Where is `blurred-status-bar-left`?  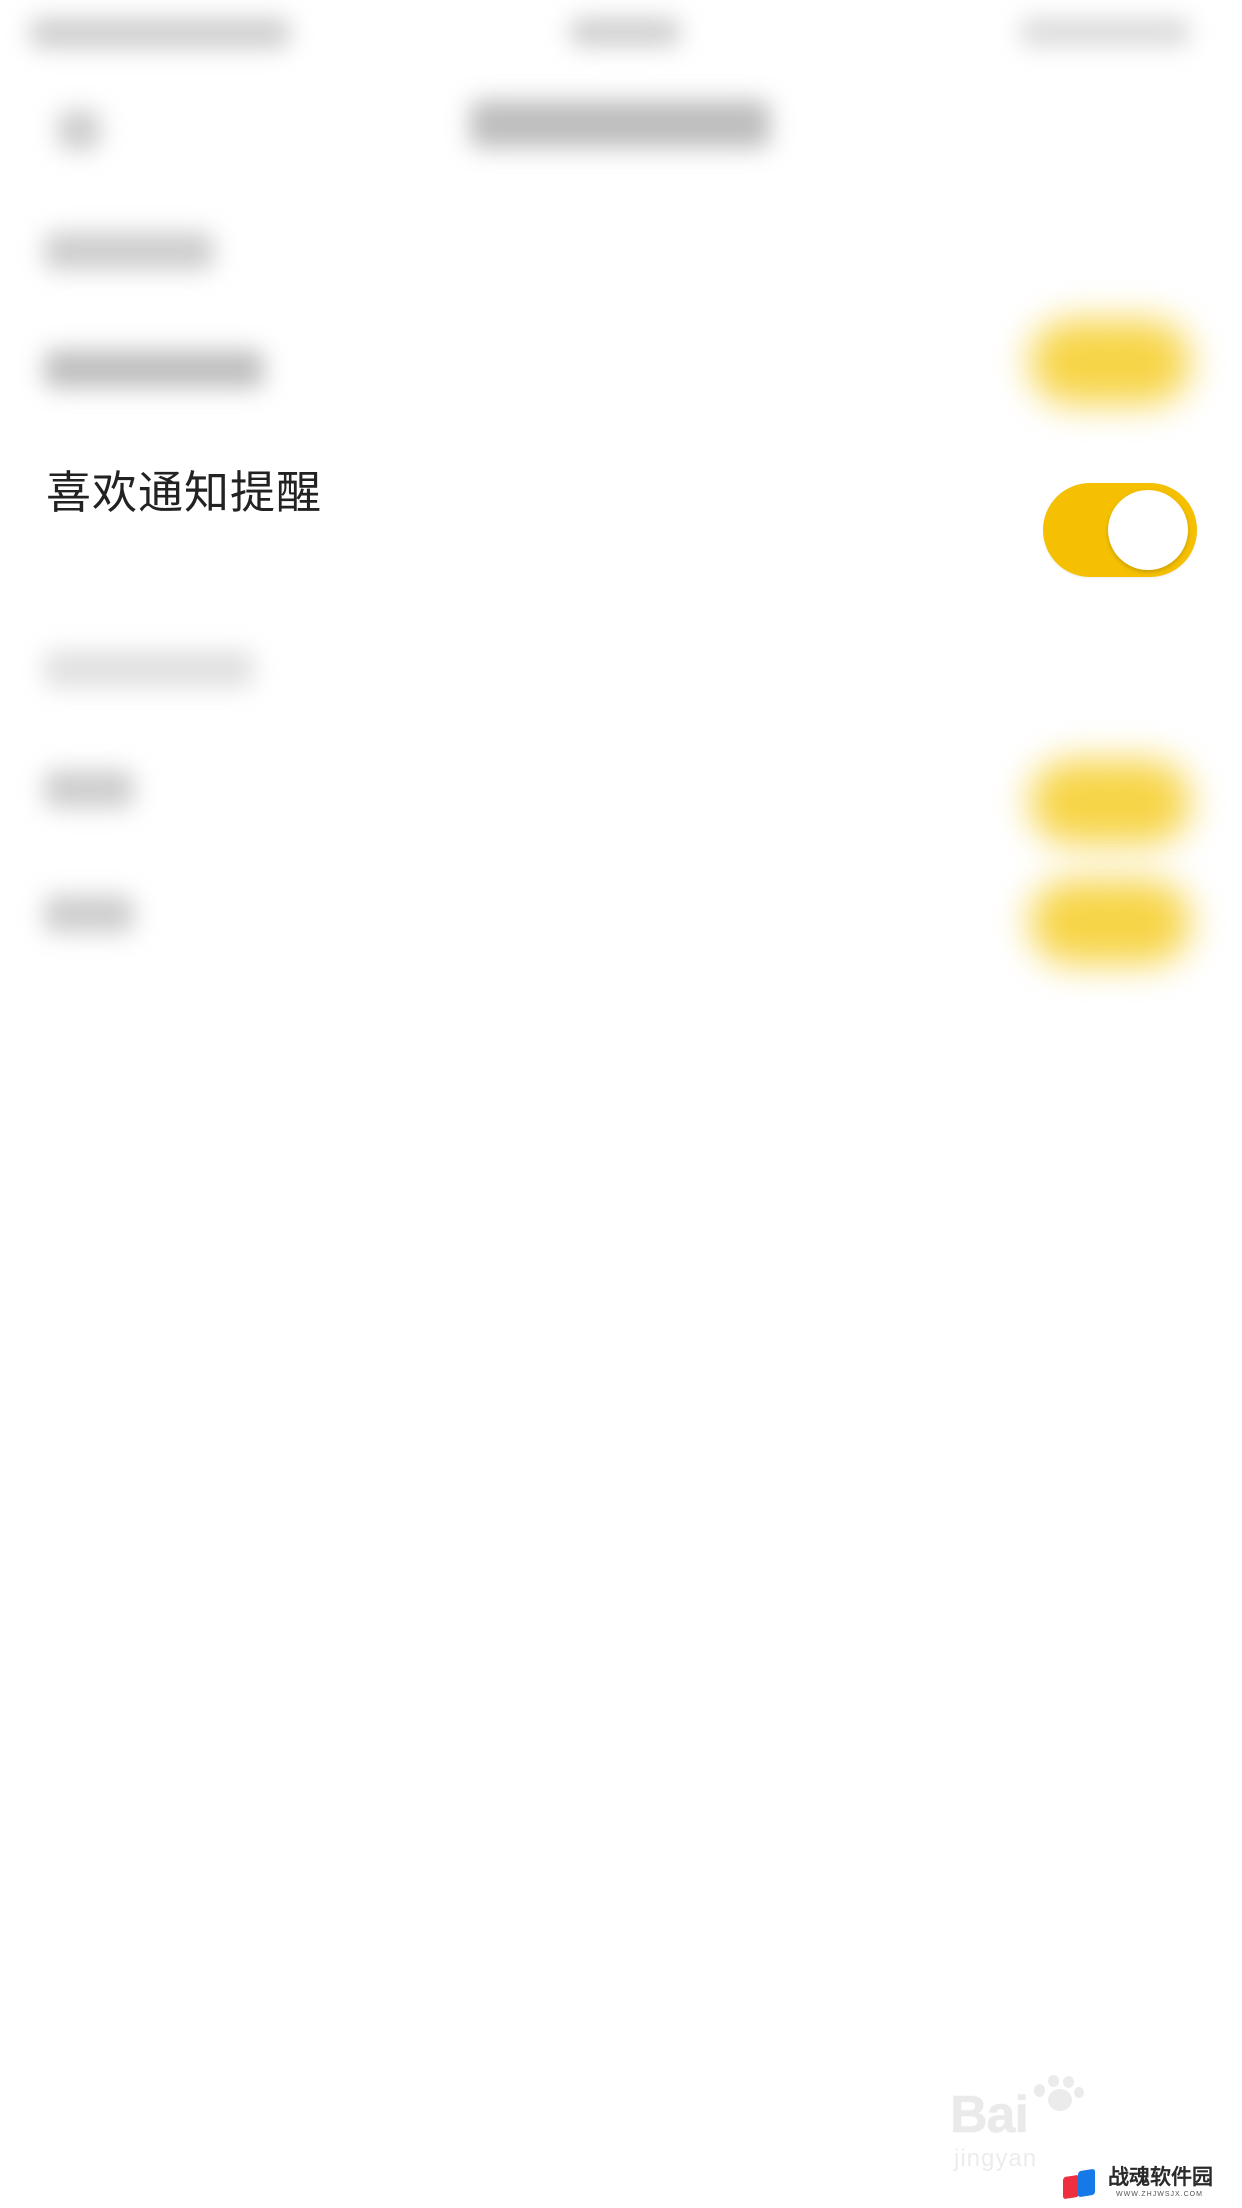
blurred-status-bar-left is located at coordinates (160, 33).